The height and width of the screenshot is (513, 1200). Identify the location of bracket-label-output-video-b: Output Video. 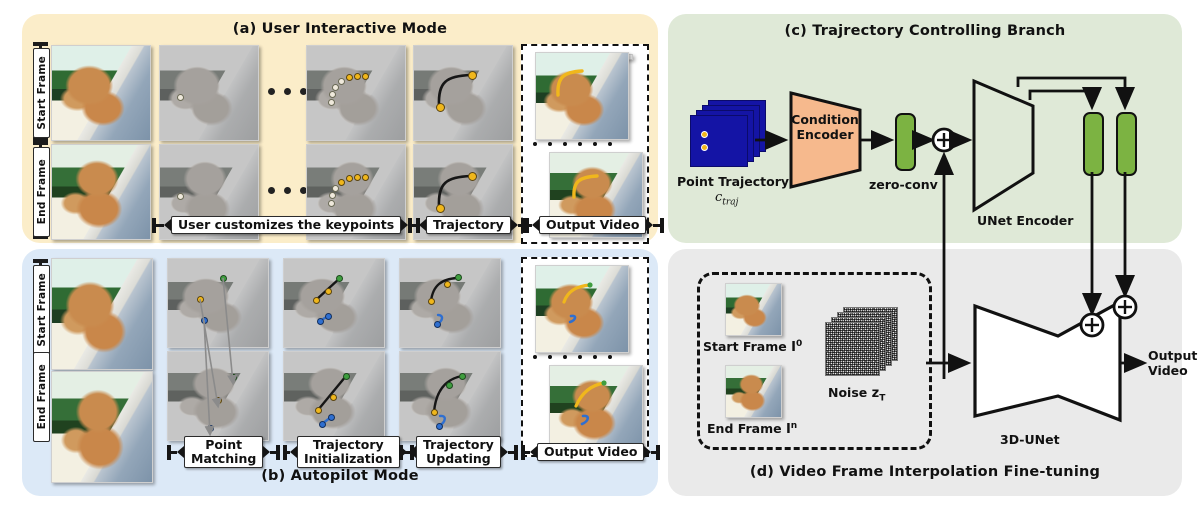
(591, 452).